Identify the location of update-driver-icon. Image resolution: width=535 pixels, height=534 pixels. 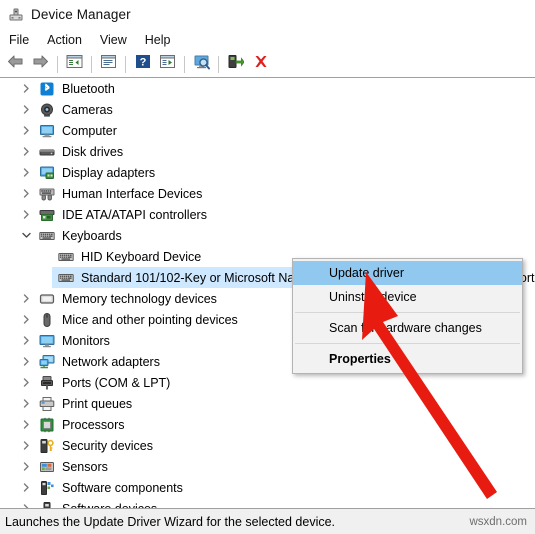
(167, 64).